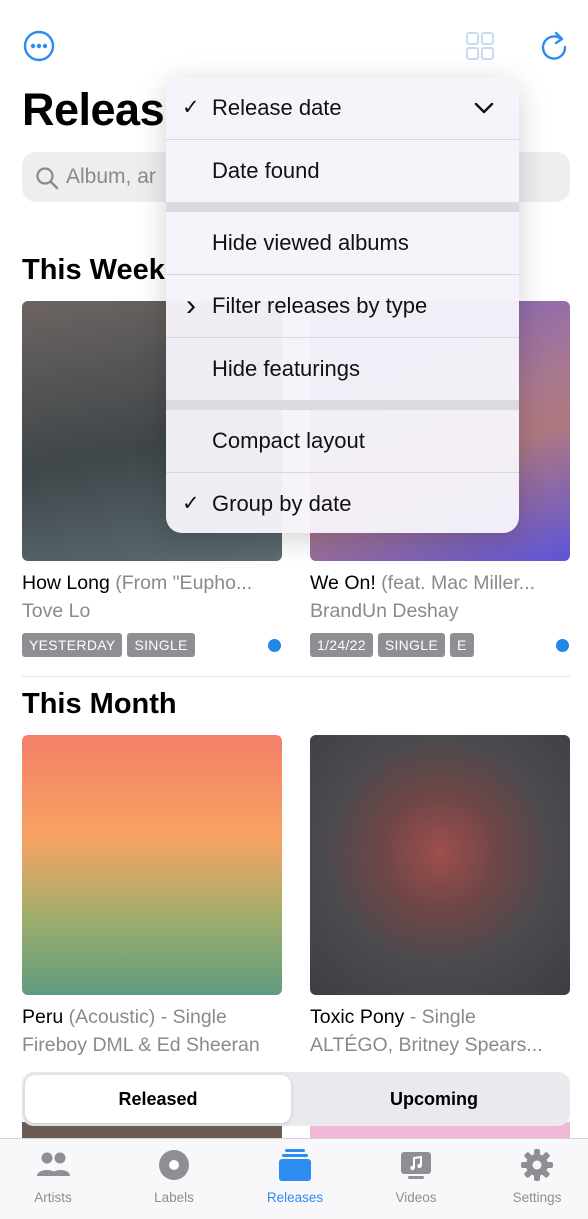 The width and height of the screenshot is (588, 1219). Describe the element at coordinates (174, 1197) in the screenshot. I see `tab-label: Labels` at that location.